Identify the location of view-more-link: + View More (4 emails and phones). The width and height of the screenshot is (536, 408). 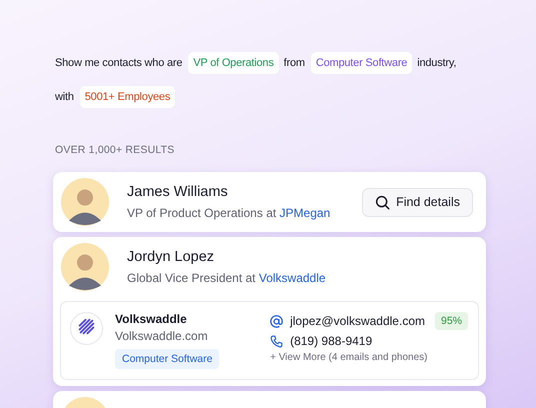
(369, 357).